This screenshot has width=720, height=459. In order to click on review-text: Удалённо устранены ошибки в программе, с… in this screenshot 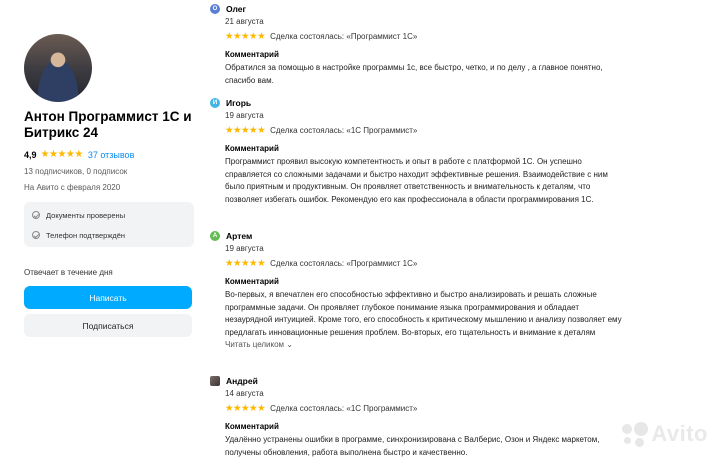, I will do `click(412, 446)`.